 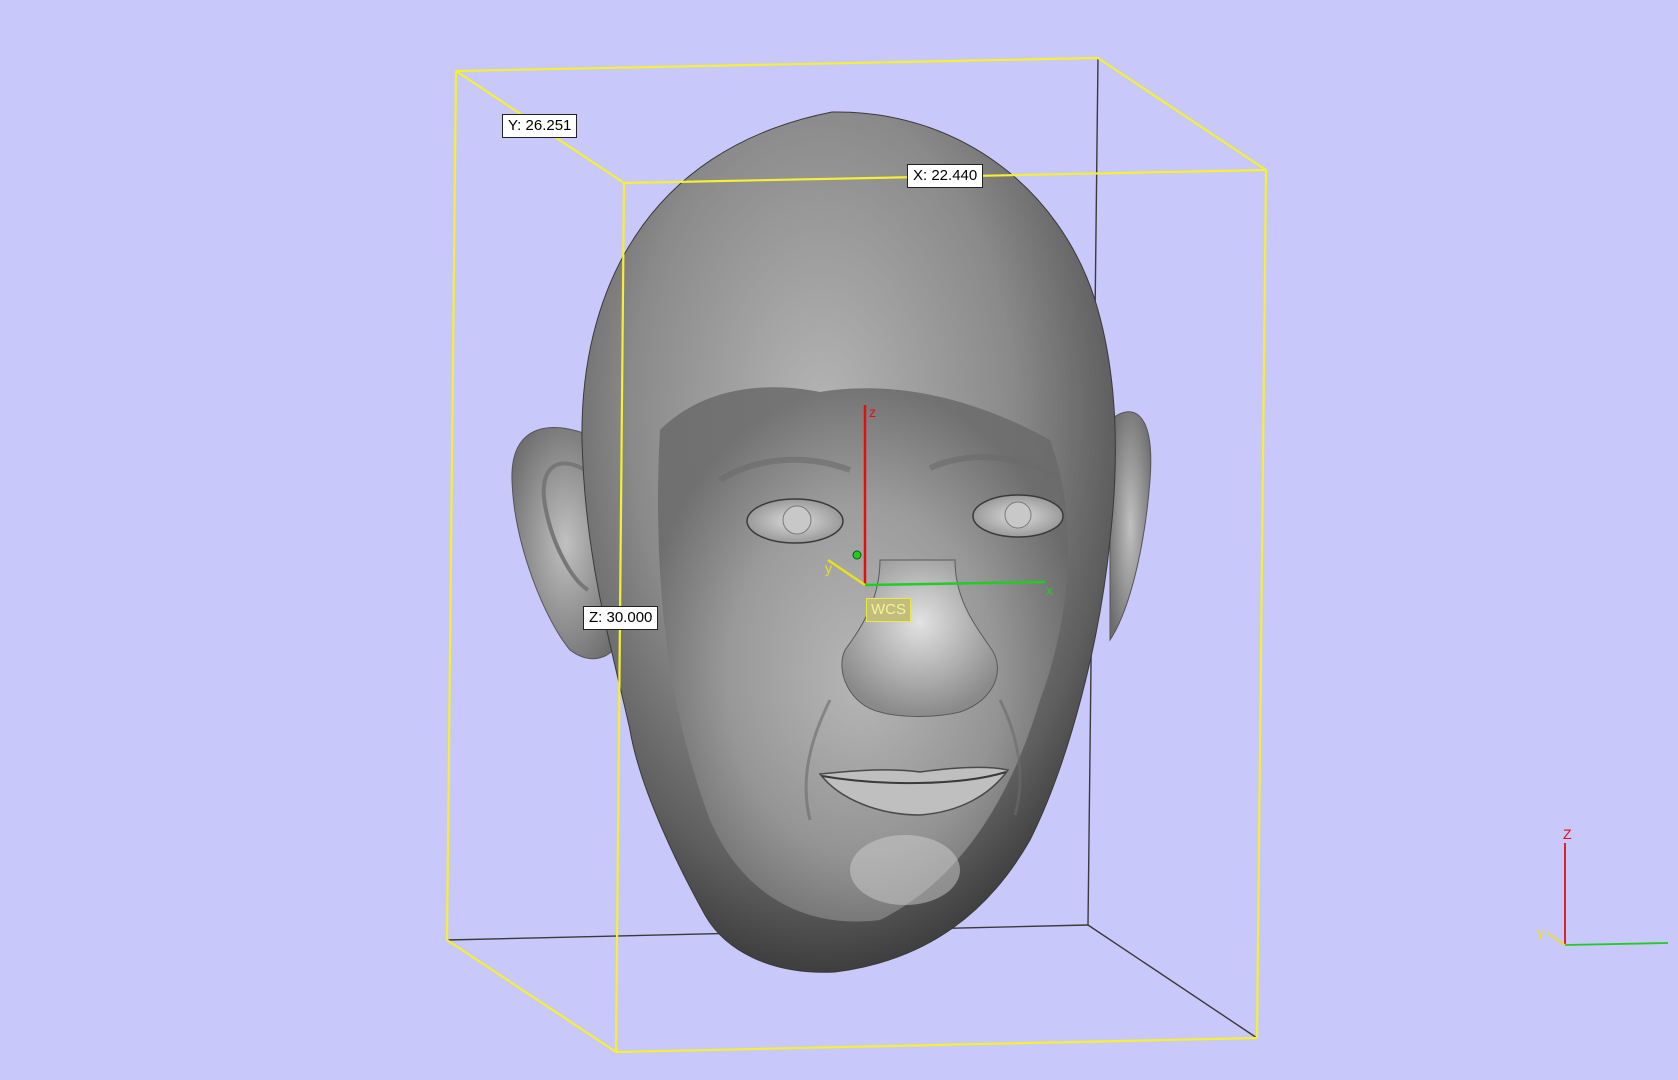 I want to click on gizmo-y-letter: Y, so click(x=1541, y=934).